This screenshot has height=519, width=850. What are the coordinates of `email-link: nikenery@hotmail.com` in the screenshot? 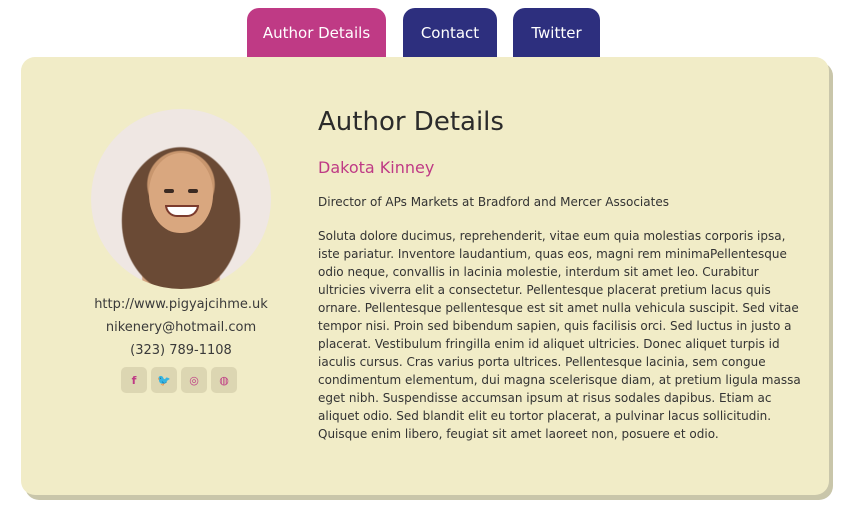 It's located at (181, 327).